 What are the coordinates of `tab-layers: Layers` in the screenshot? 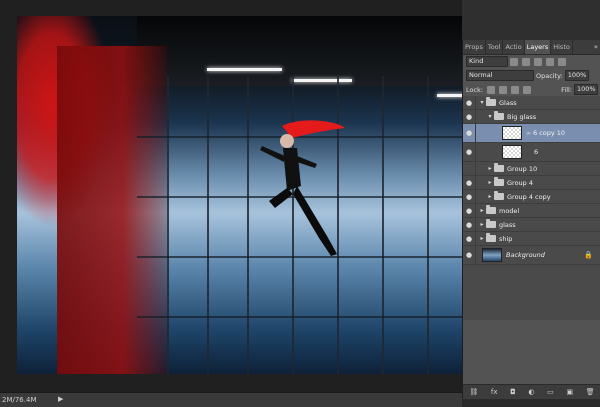 It's located at (538, 47).